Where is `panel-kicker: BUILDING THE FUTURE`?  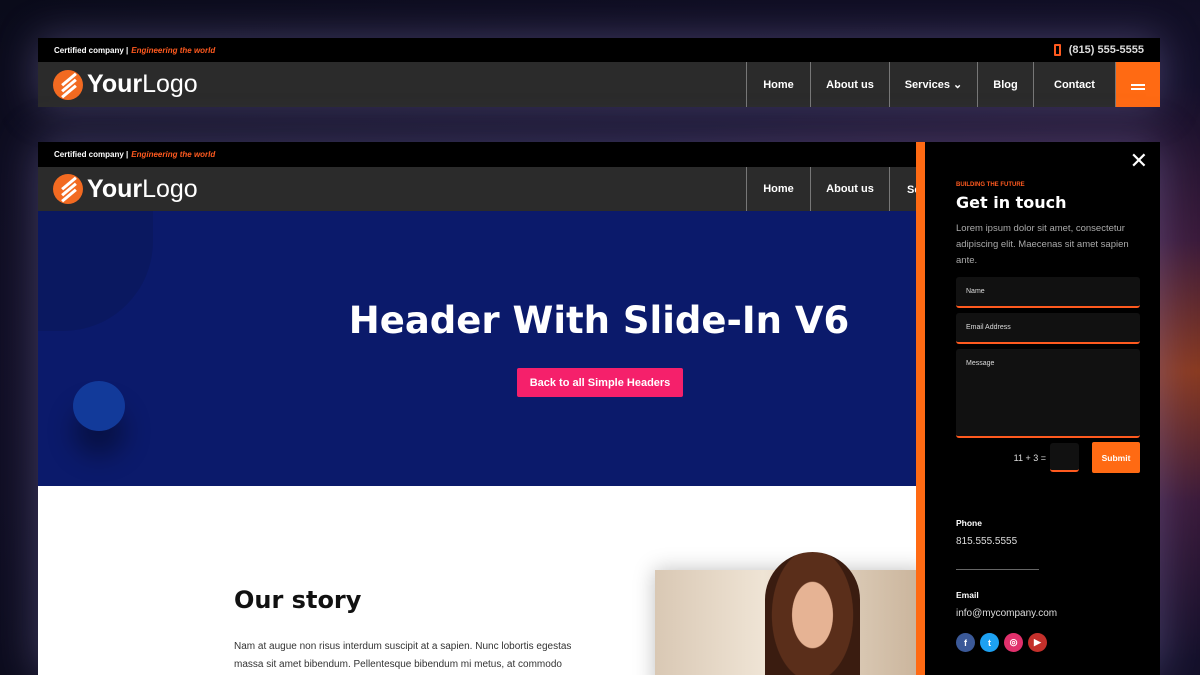 panel-kicker: BUILDING THE FUTURE is located at coordinates (990, 185).